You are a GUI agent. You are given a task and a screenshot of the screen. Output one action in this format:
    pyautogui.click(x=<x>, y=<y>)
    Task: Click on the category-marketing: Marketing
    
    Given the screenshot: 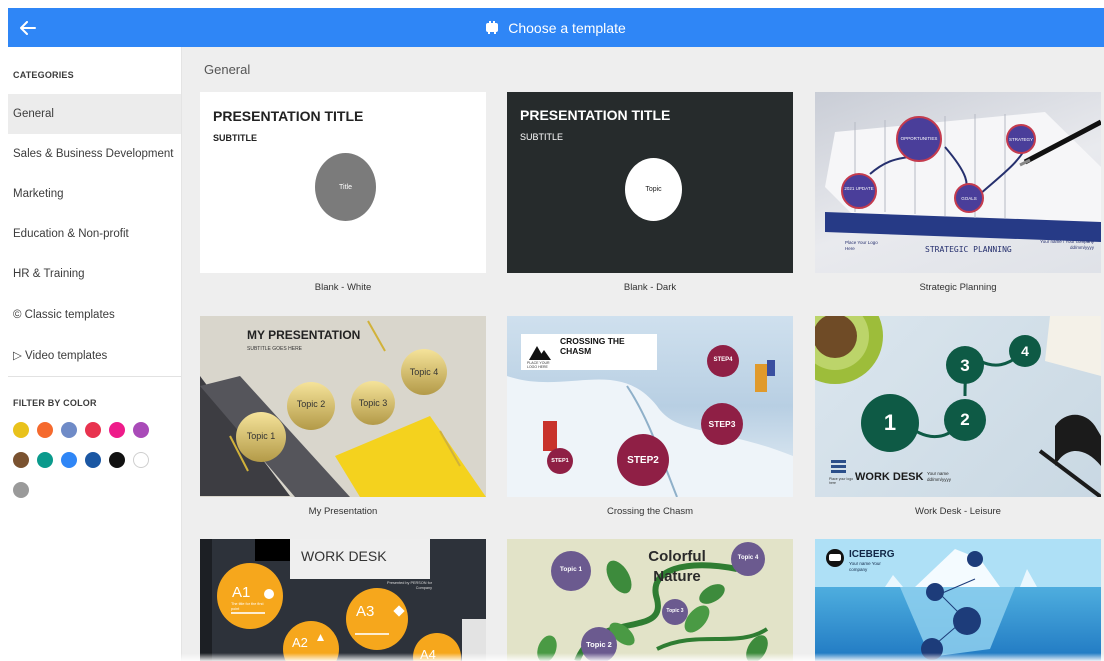 What is the action you would take?
    pyautogui.click(x=94, y=194)
    